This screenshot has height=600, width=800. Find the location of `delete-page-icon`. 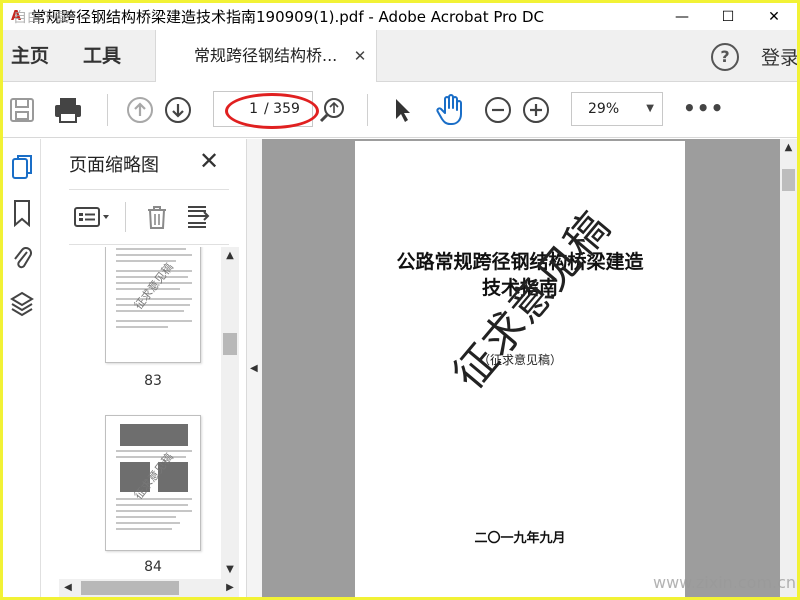

delete-page-icon is located at coordinates (157, 217).